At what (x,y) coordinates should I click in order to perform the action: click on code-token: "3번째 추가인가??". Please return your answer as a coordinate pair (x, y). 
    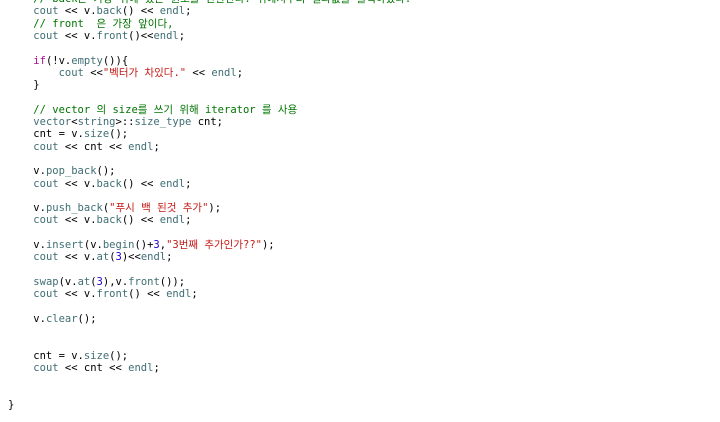
    Looking at the image, I should click on (214, 245).